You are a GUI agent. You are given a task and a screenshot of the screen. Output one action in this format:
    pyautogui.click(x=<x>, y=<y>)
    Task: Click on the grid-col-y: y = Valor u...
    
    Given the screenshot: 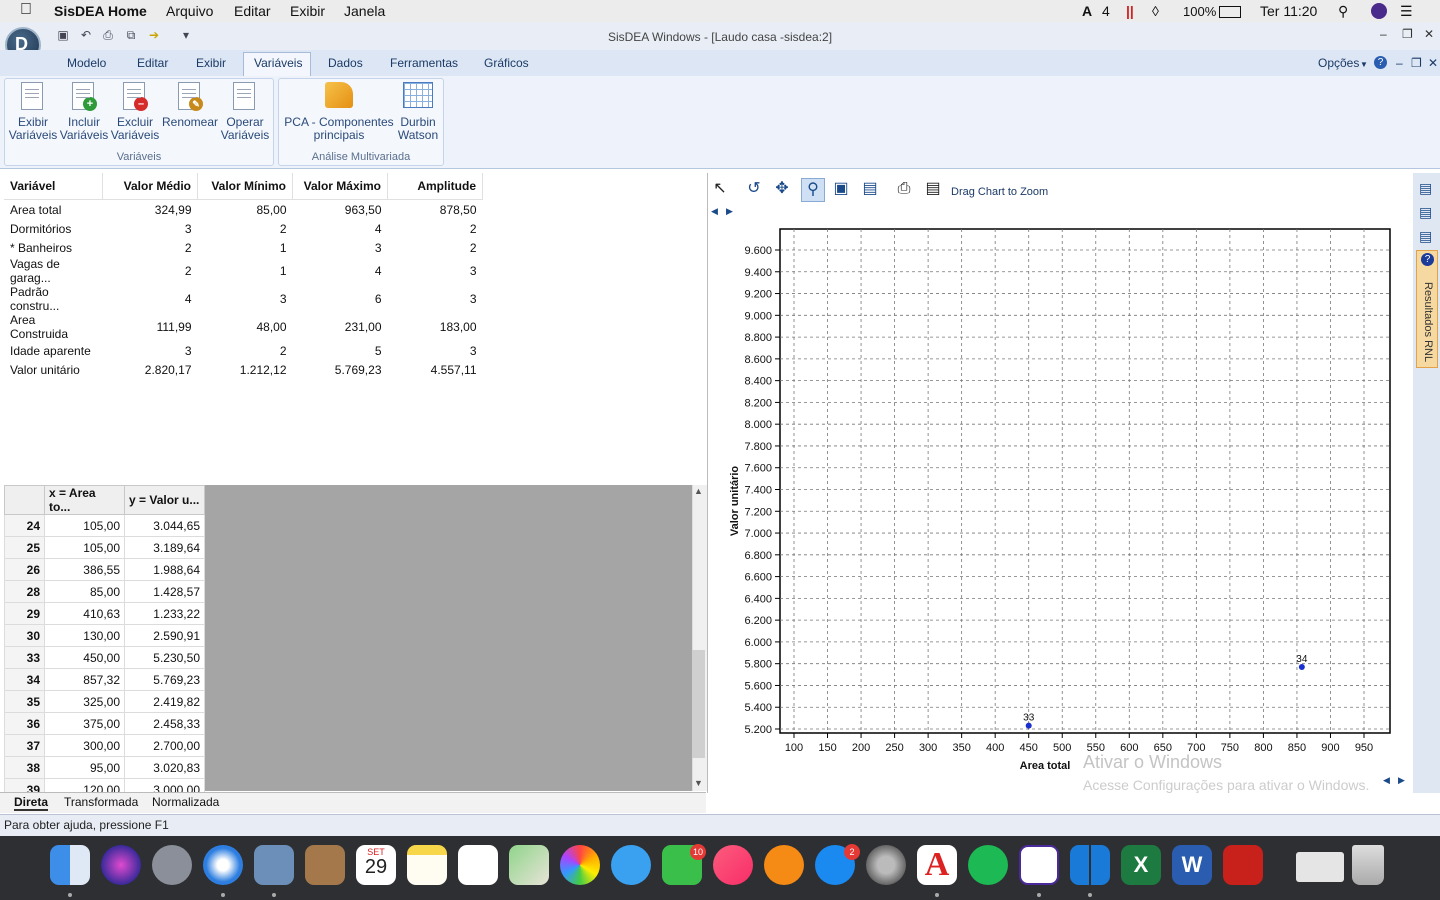 What is the action you would take?
    pyautogui.click(x=164, y=500)
    